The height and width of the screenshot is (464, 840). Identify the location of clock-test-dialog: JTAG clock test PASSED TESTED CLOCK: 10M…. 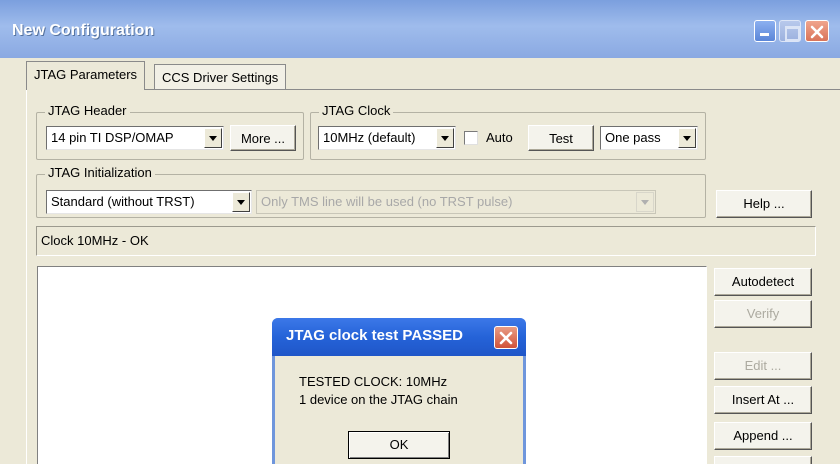
(399, 391).